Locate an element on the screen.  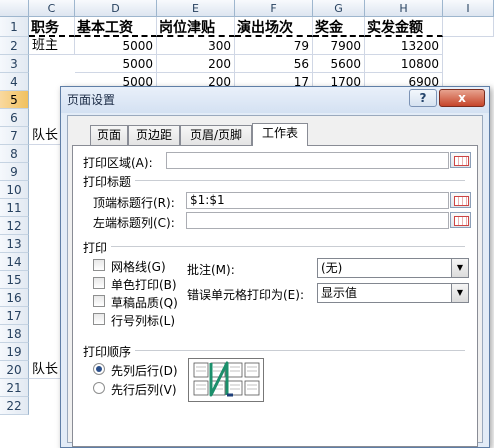
page-order-label: 打印顺序 is located at coordinates (107, 352).